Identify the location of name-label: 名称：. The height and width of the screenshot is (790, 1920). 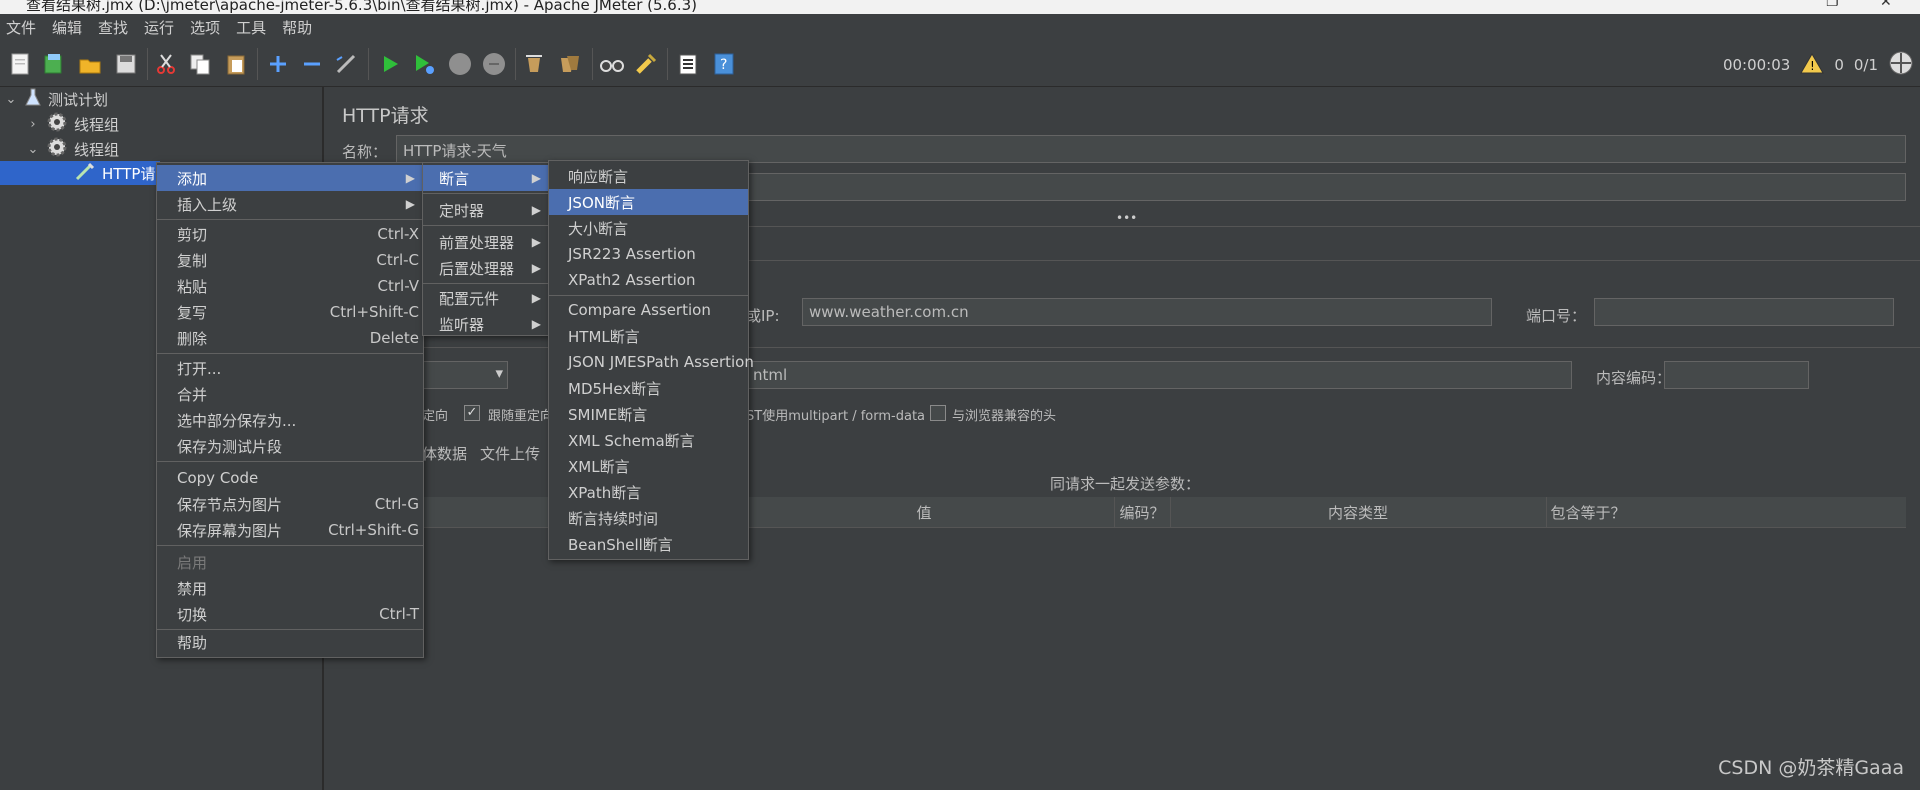
(365, 152).